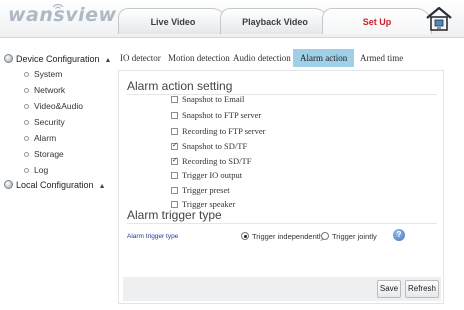 Image resolution: width=464 pixels, height=310 pixels. Describe the element at coordinates (199, 58) in the screenshot. I see `subtab-motion-detection: Motion detection` at that location.